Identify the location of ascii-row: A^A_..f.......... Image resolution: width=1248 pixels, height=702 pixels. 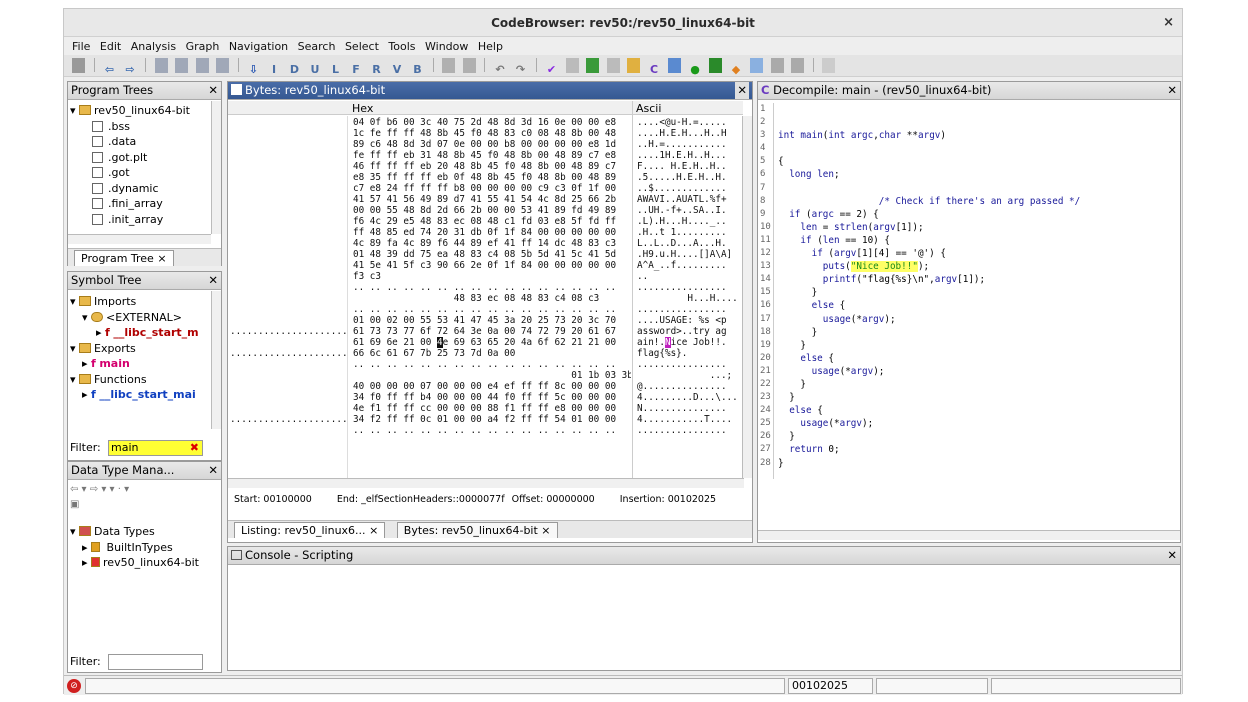
(688, 265).